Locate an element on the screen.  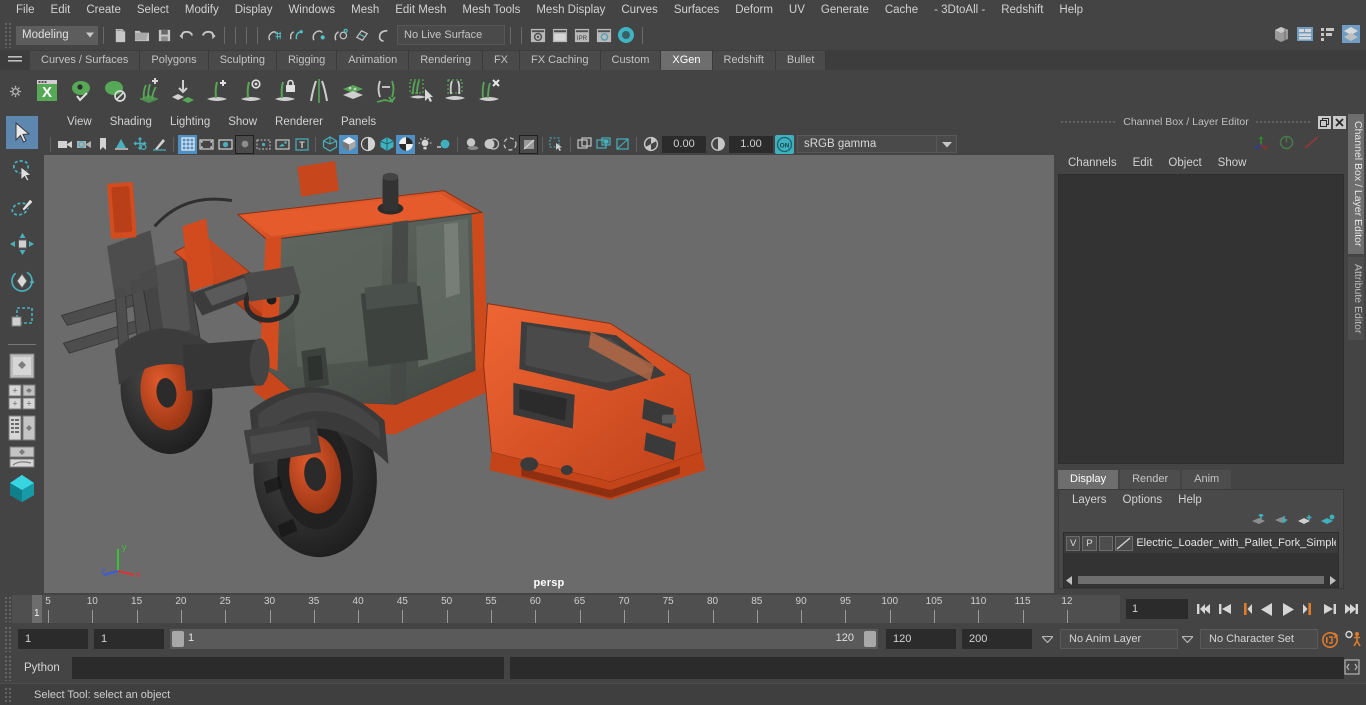
anim-layer-combo: No Anim Layer is located at coordinates (1119, 639).